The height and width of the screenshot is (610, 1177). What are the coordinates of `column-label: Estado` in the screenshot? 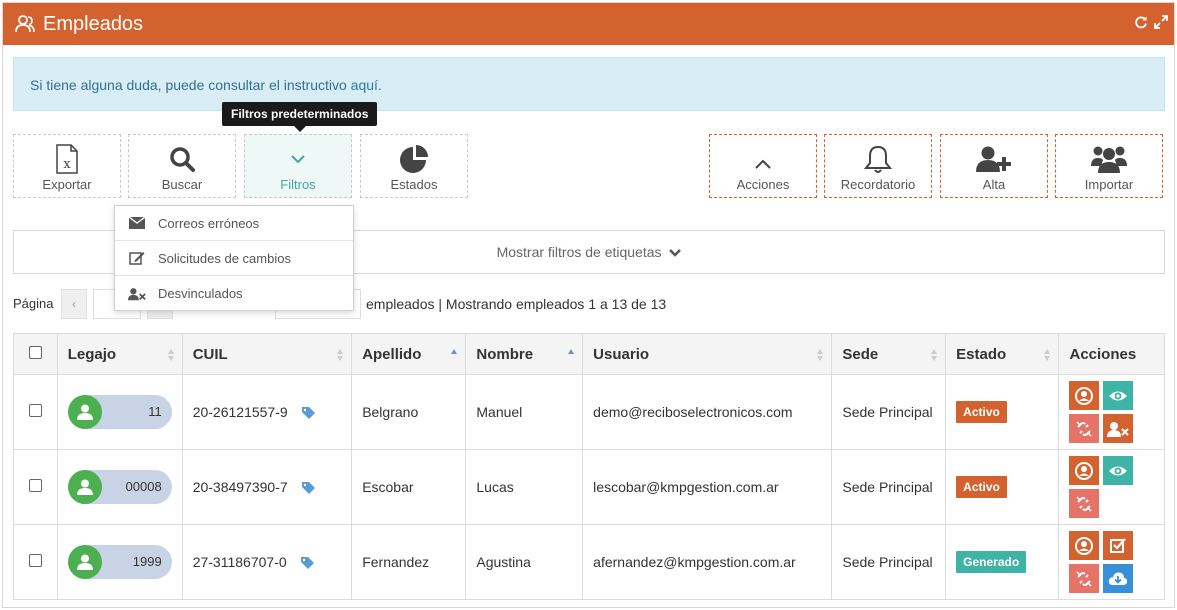 It's located at (981, 354).